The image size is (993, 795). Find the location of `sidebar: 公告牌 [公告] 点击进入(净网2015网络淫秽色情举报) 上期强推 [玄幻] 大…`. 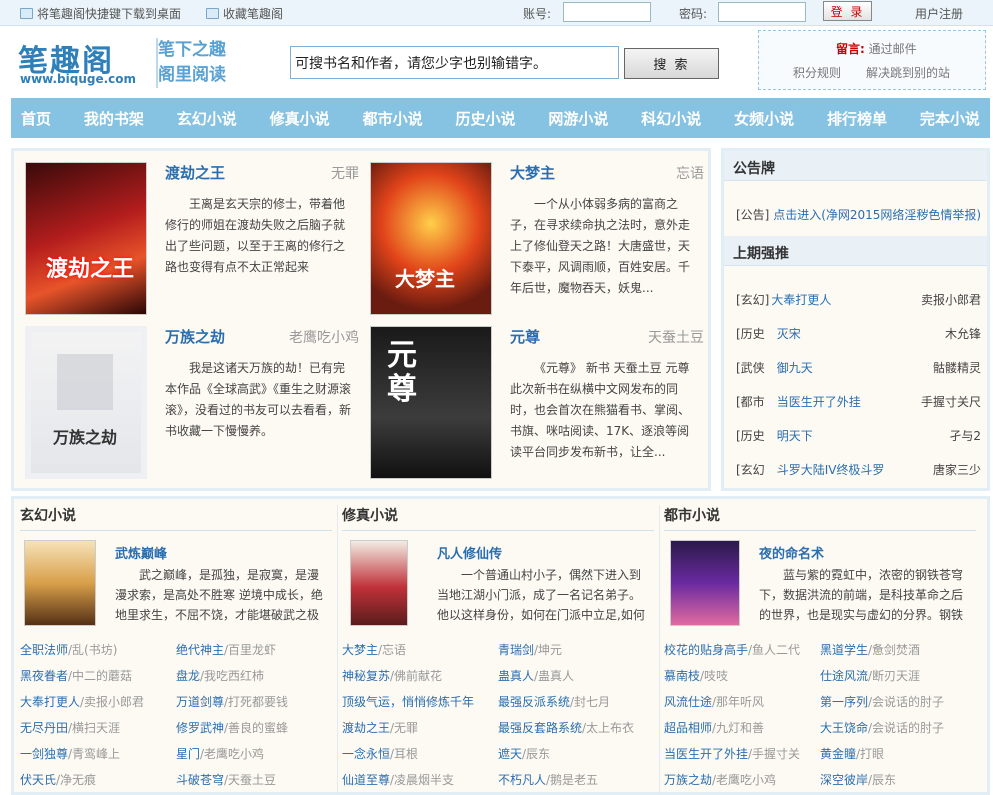

sidebar: 公告牌 [公告] 点击进入(净网2015网络淫秽色情举报) 上期强推 [玄幻] 大… is located at coordinates (855, 319).